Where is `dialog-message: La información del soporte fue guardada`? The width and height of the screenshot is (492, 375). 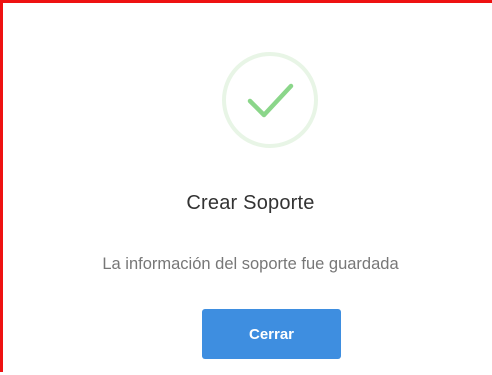 dialog-message: La información del soporte fue guardada is located at coordinates (250, 264).